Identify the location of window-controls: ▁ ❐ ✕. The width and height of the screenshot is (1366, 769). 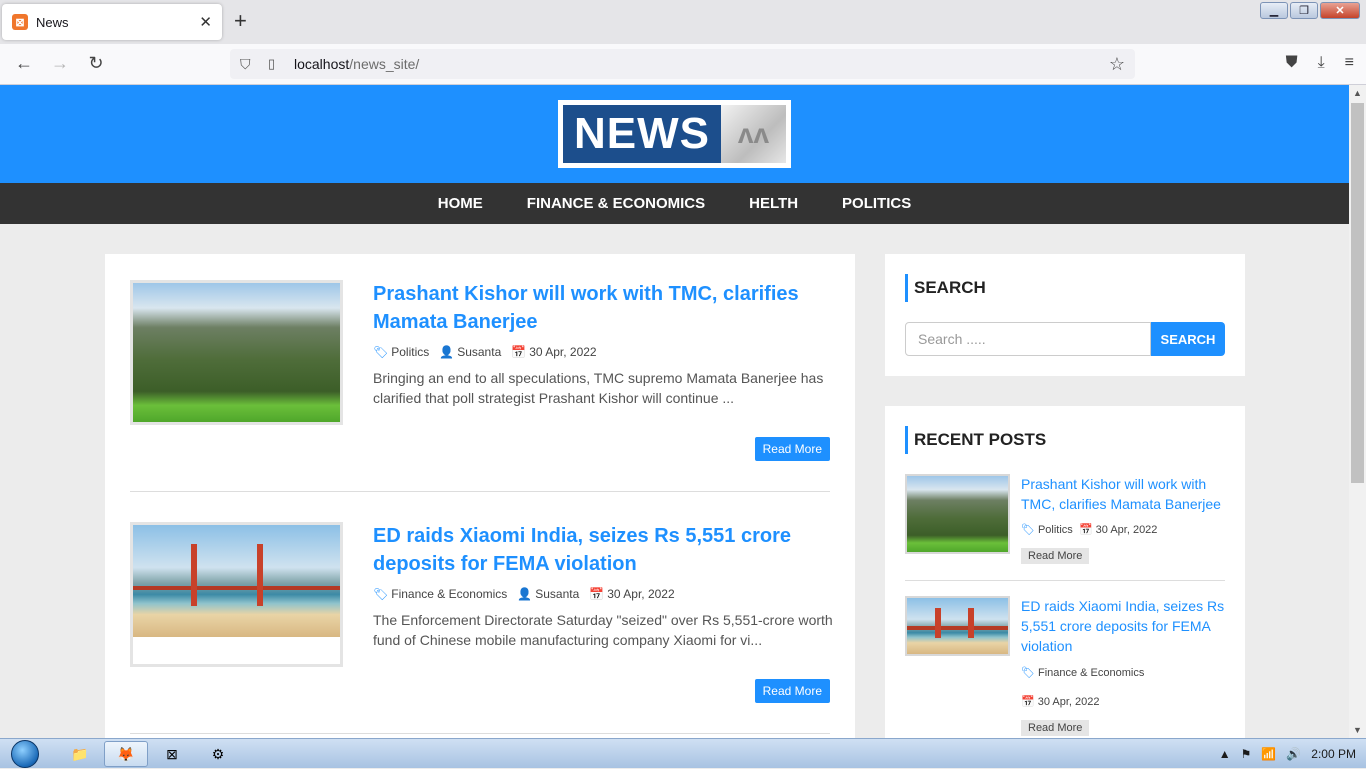
(1310, 10).